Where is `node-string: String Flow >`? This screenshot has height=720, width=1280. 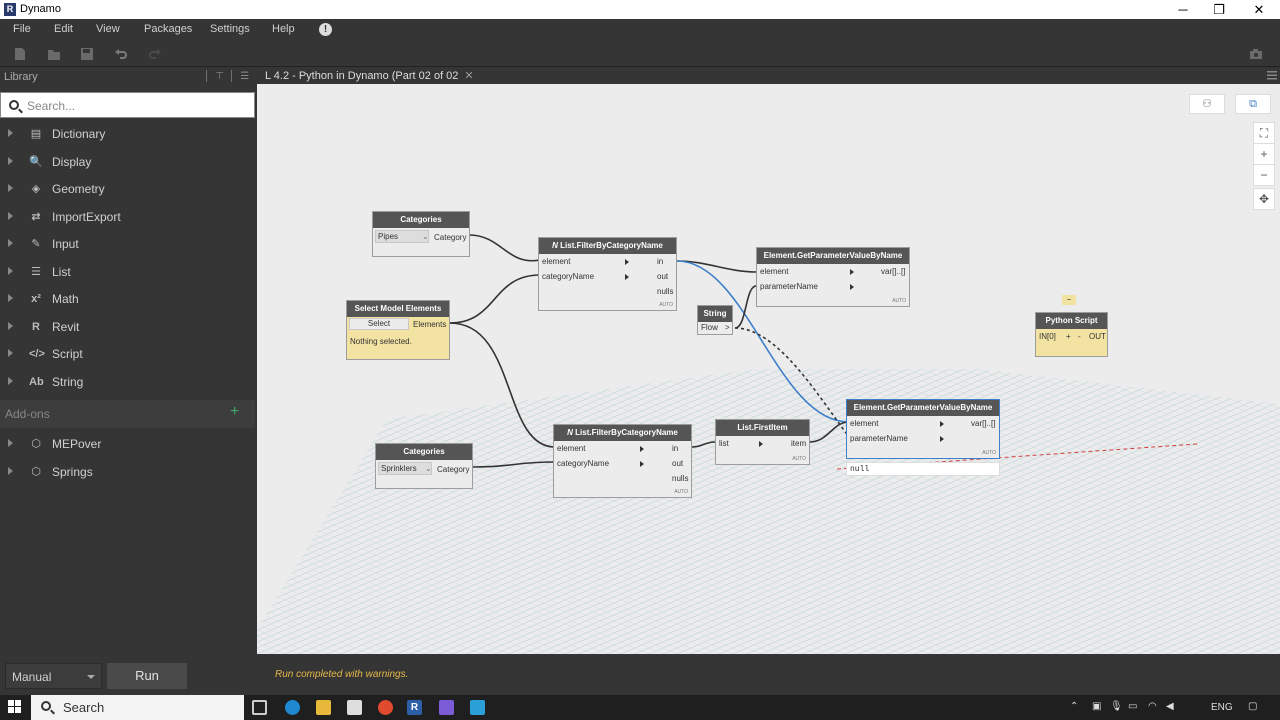
node-string: String Flow > is located at coordinates (715, 320).